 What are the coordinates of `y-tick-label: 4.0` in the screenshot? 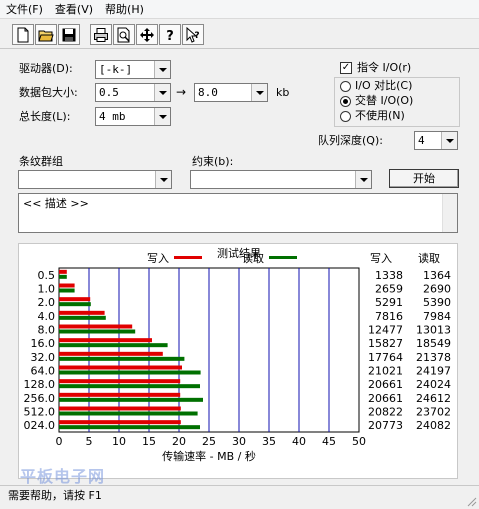 It's located at (47, 316).